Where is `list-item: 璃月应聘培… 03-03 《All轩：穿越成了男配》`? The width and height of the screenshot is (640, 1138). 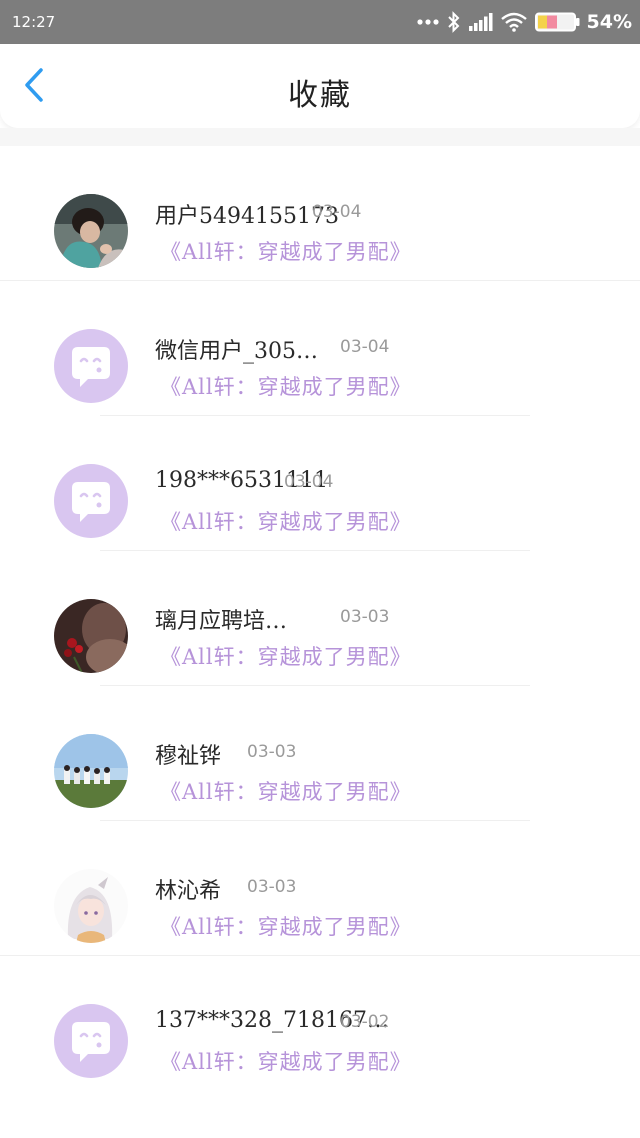
list-item: 璃月应聘培… 03-03 《All轩：穿越成了男配》 is located at coordinates (320, 618).